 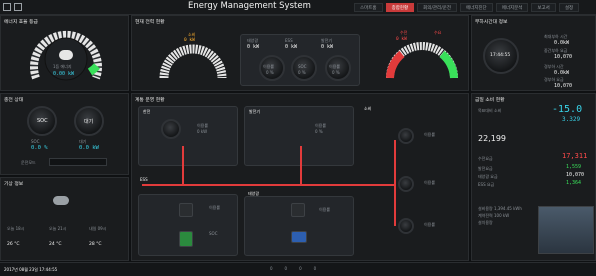 What do you see at coordinates (569, 7) in the screenshot?
I see `tab-settings: 설정` at bounding box center [569, 7].